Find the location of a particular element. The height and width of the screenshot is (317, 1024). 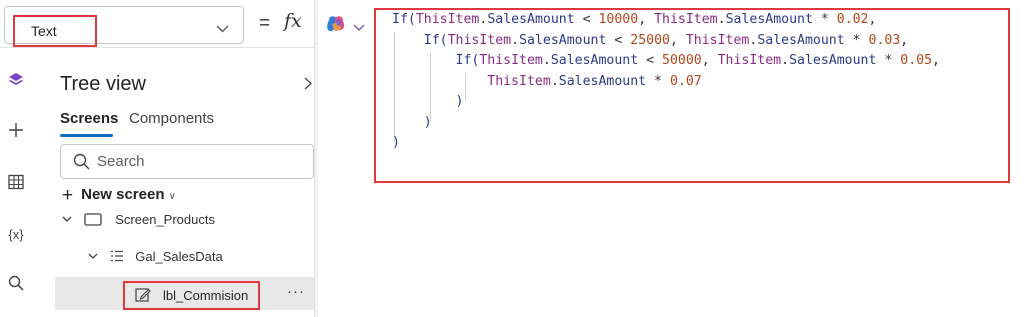

fx-label: fx is located at coordinates (293, 21).